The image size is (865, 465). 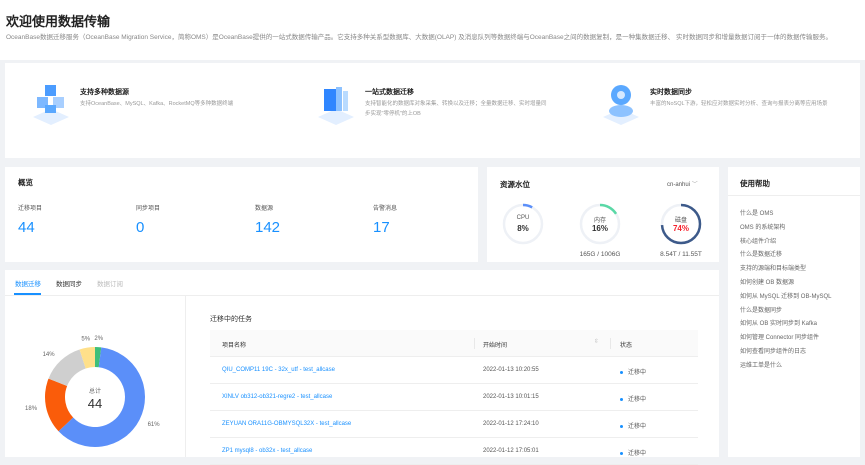 I want to click on page-title: 欢迎使用数据传输, so click(x=58, y=21).